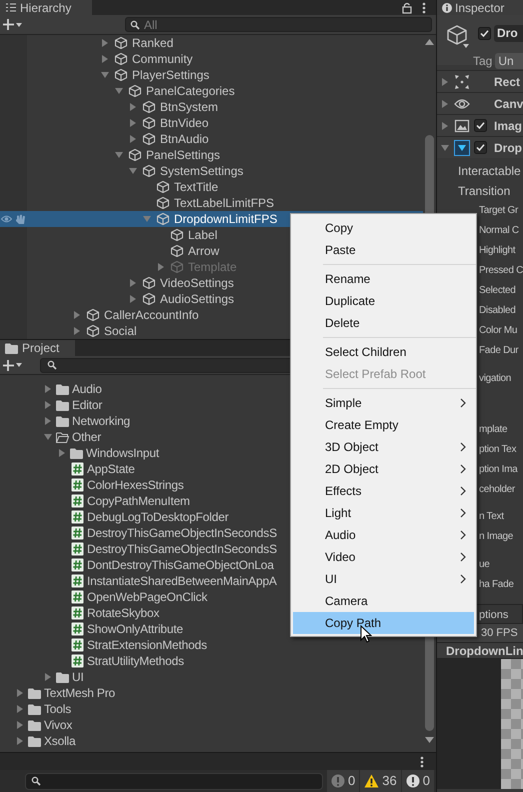  Describe the element at coordinates (343, 781) in the screenshot. I see `info-count-button: 0` at that location.